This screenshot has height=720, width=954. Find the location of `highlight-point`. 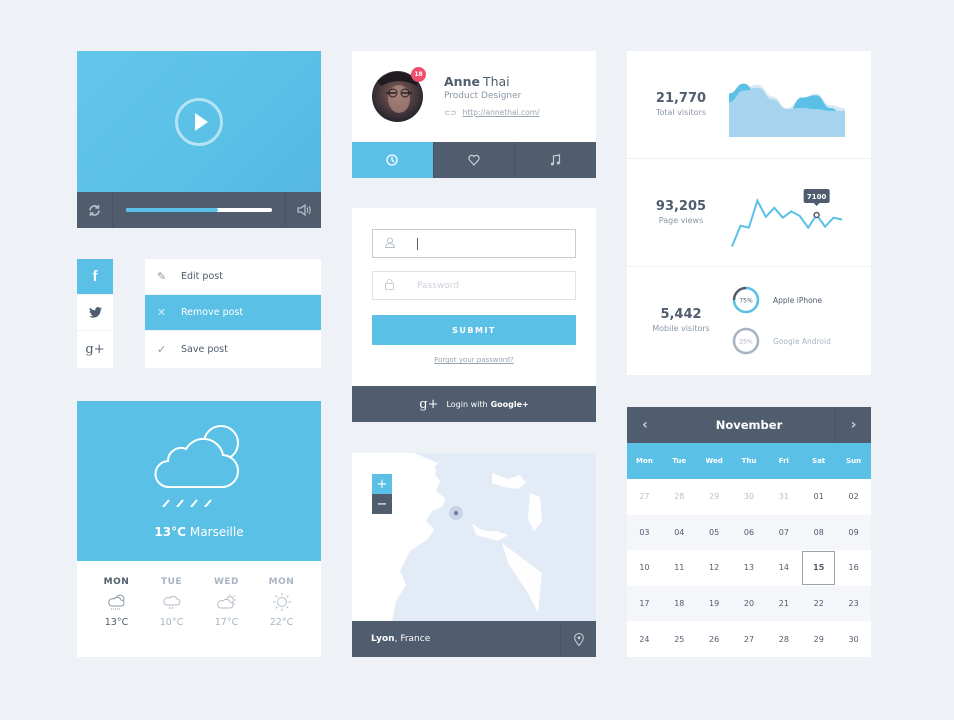

highlight-point is located at coordinates (816, 215).